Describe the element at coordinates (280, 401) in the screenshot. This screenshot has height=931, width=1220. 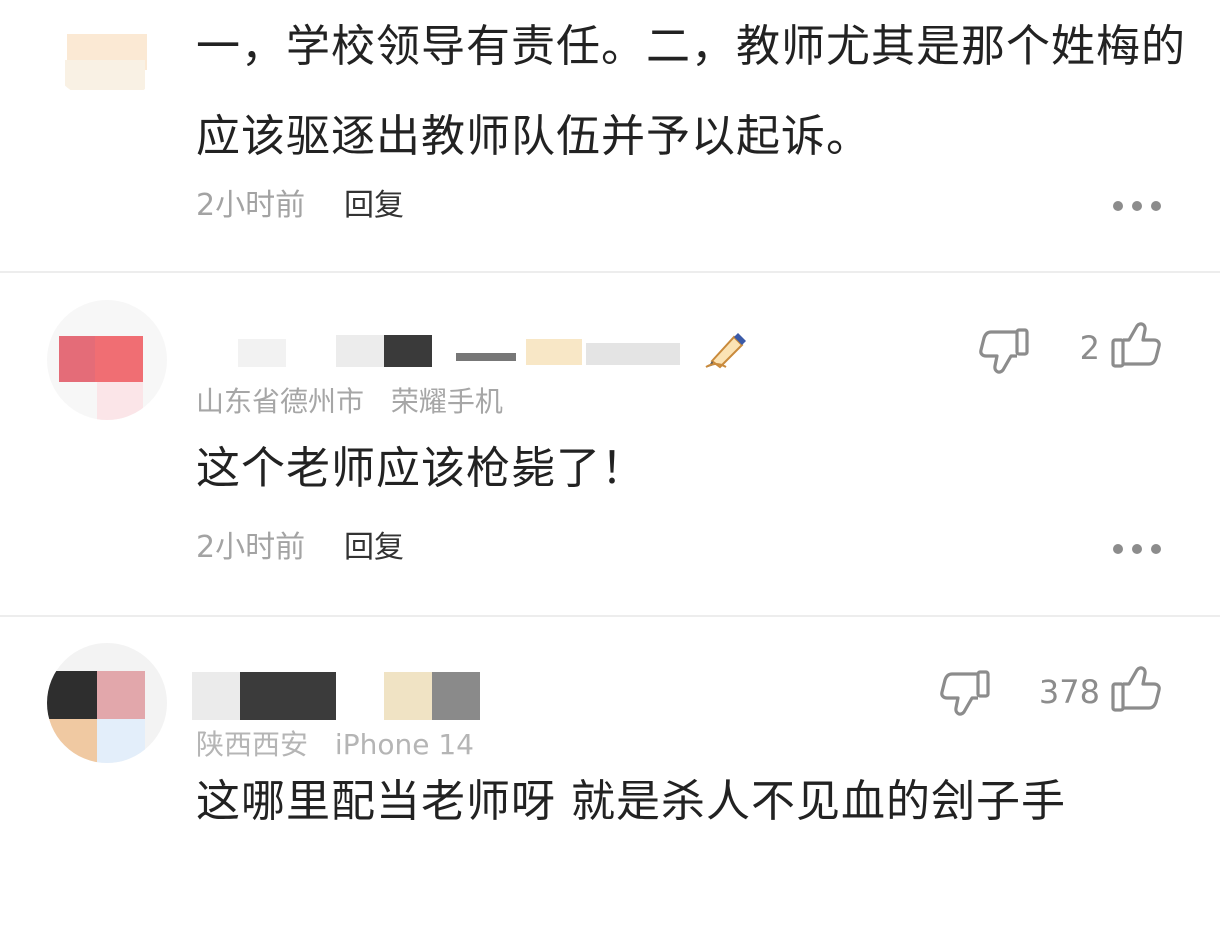
I see `location: 山东省德州市` at that location.